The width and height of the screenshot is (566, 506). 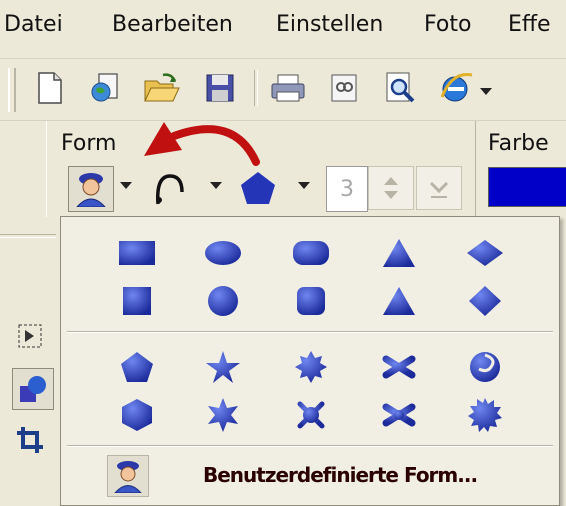 I want to click on web-document-icon, so click(x=104, y=87).